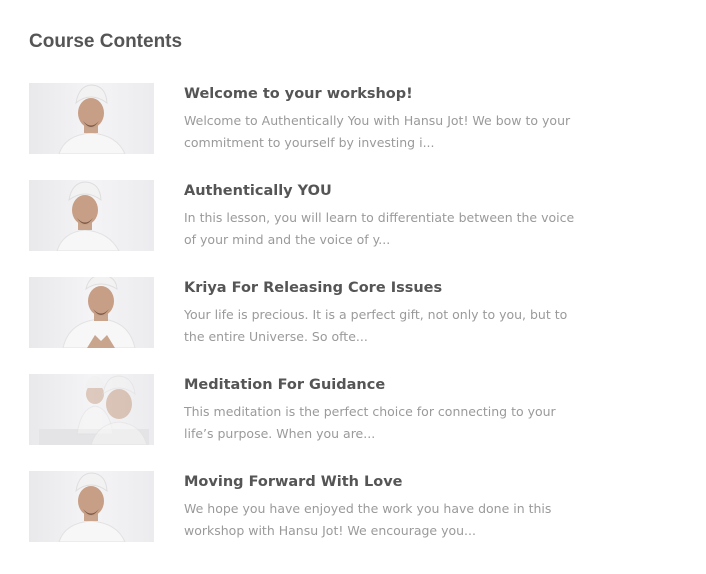  What do you see at coordinates (106, 41) in the screenshot?
I see `course-contents-heading: Course Contents` at bounding box center [106, 41].